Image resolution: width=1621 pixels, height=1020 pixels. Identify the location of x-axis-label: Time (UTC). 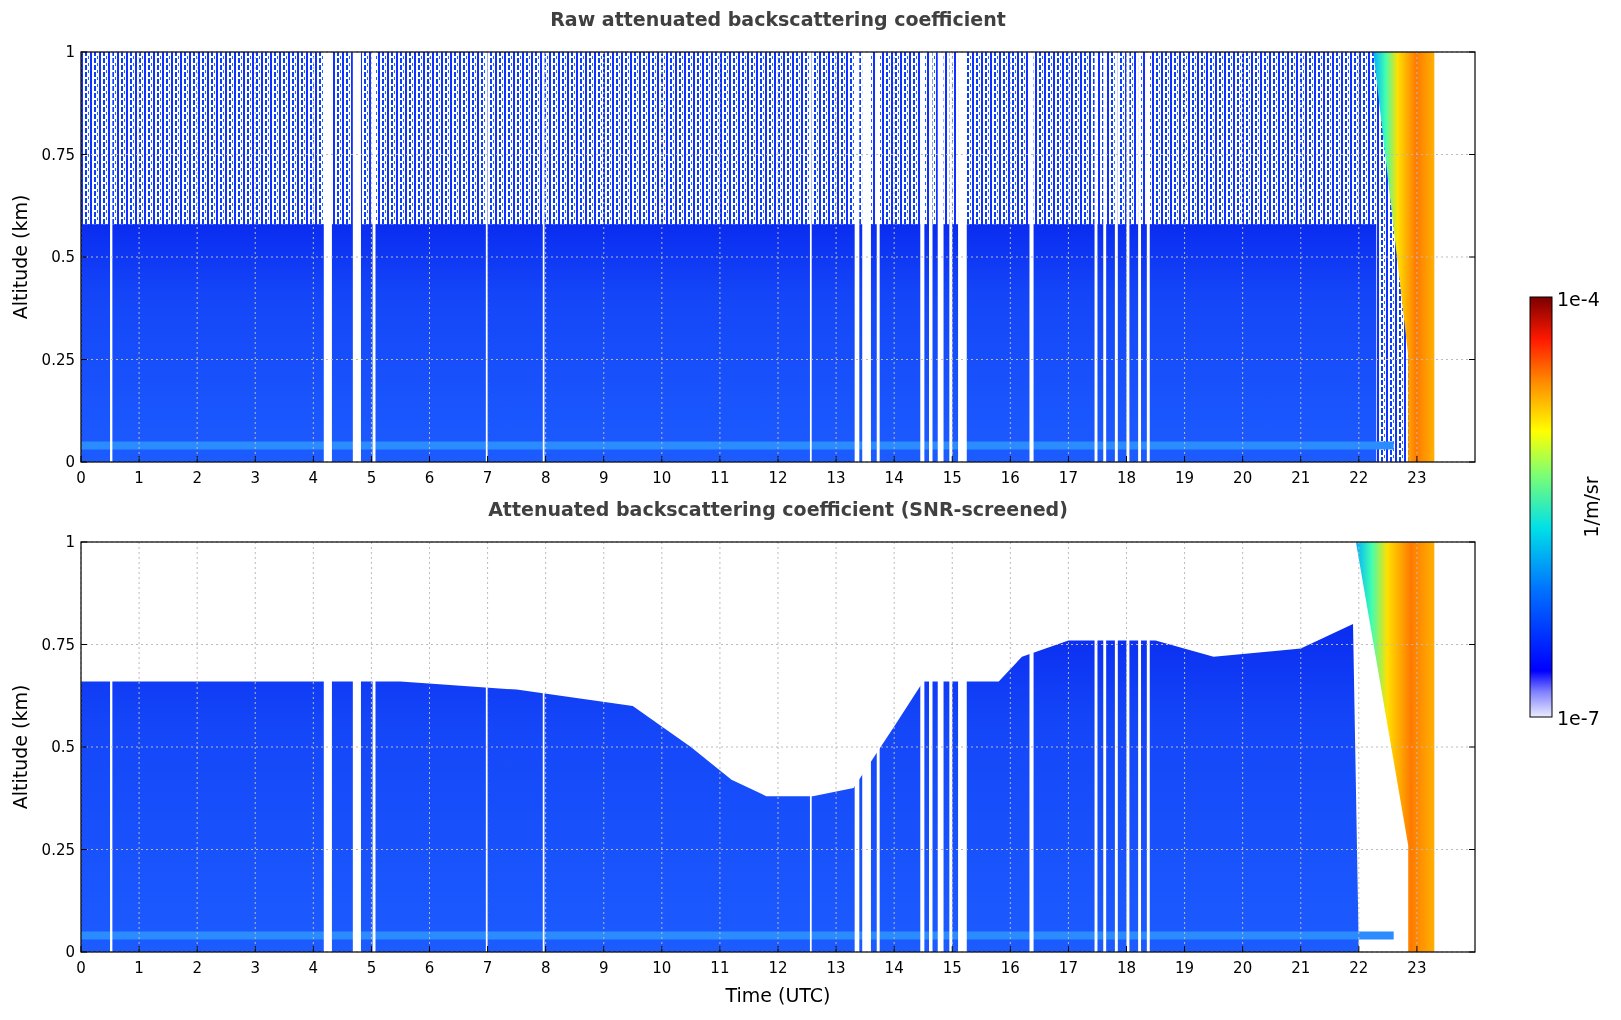
(778, 995).